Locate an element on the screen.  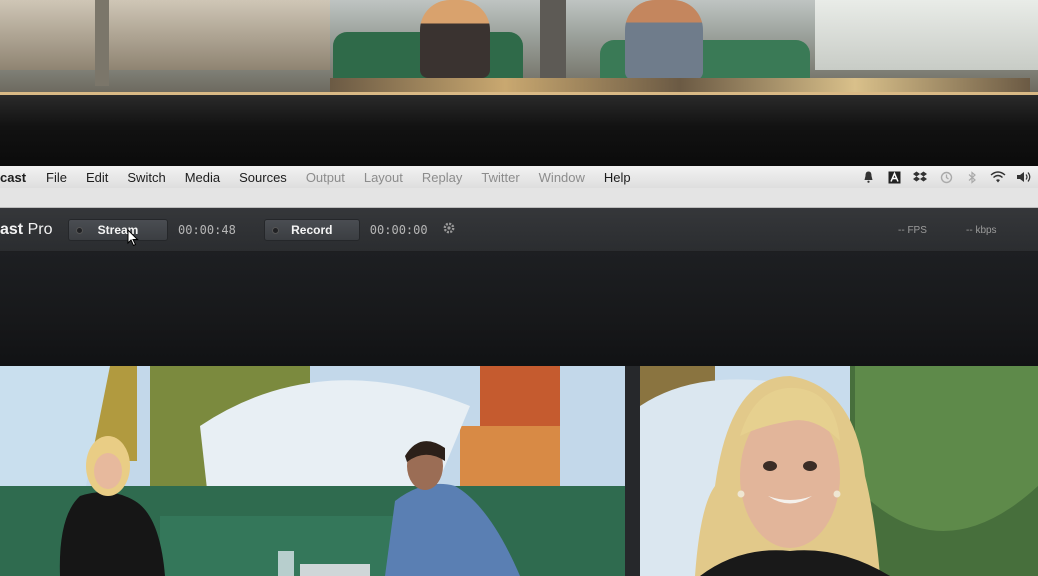
settings-gear-icon is located at coordinates (449, 230).